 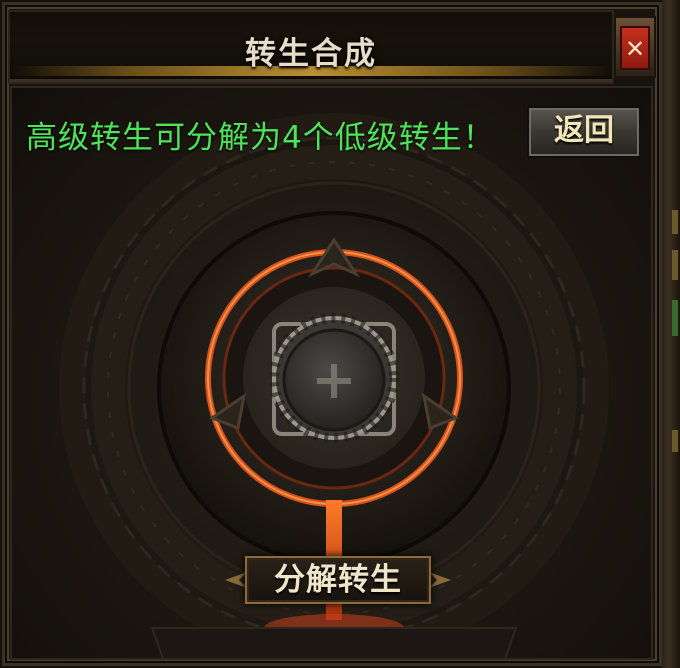 What do you see at coordinates (260, 138) in the screenshot?
I see `decompose-hint: 高级转生可分解为4个低级转生！` at bounding box center [260, 138].